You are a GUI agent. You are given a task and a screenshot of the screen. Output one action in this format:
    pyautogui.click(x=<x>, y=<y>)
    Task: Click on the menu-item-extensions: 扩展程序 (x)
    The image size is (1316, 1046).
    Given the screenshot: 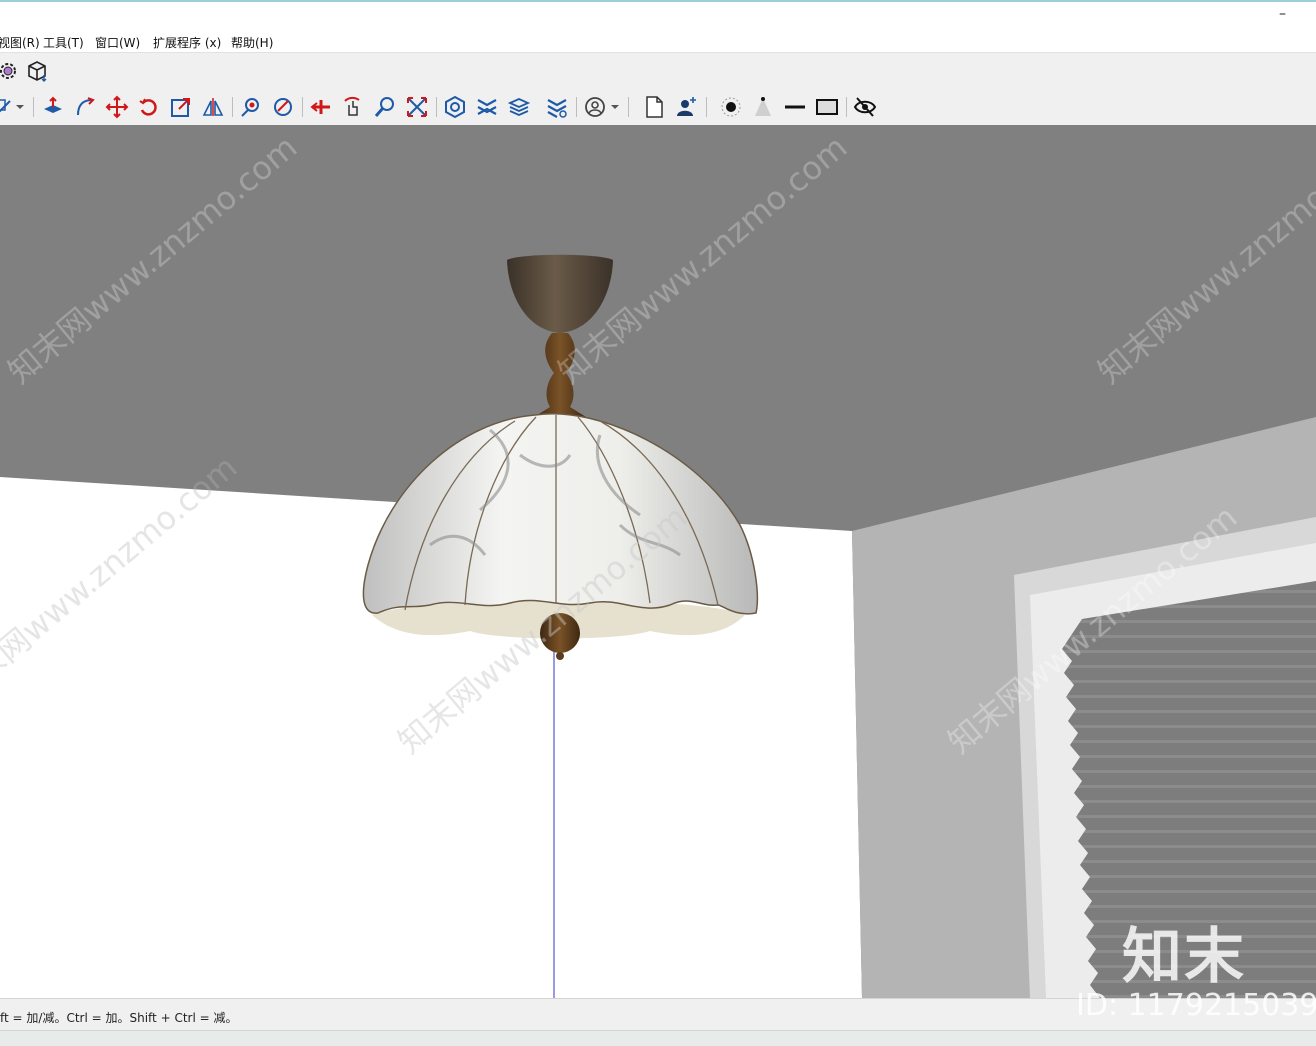 What is the action you would take?
    pyautogui.click(x=187, y=42)
    